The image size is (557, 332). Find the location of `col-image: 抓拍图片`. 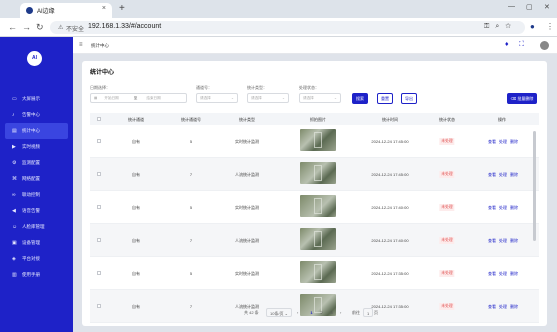

col-image: 抓拍图片 is located at coordinates (318, 119).